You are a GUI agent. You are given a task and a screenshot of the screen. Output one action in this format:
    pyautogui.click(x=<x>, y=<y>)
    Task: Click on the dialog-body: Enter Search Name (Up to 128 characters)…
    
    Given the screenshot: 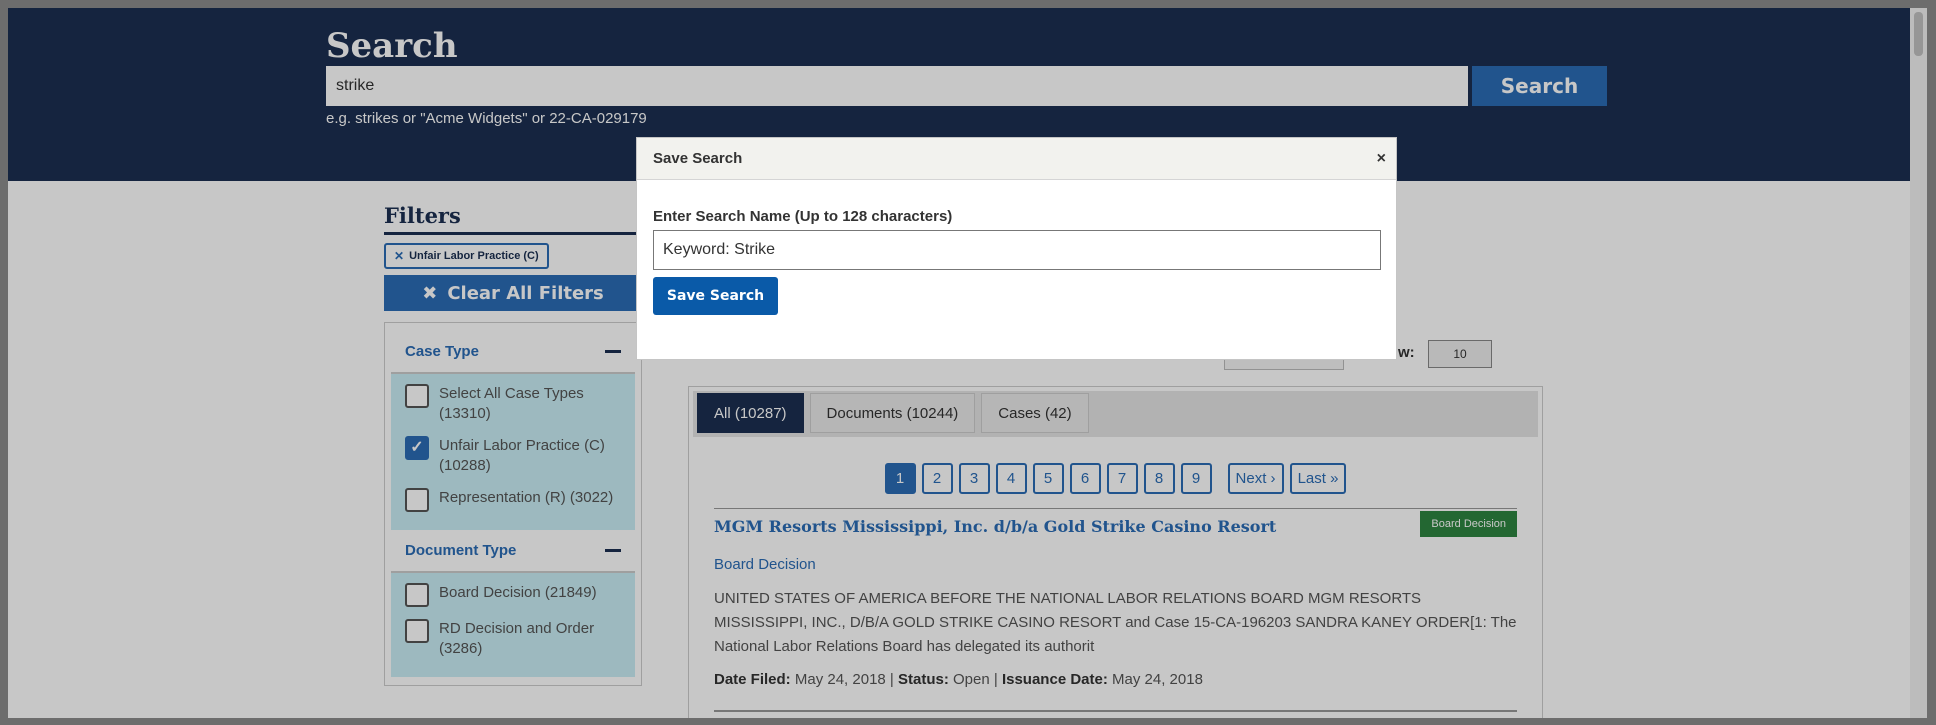 What is the action you would take?
    pyautogui.click(x=1016, y=247)
    